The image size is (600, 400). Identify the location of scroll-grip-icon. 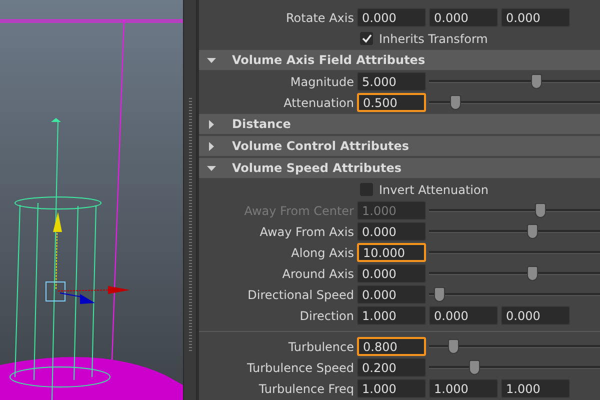
(190, 225).